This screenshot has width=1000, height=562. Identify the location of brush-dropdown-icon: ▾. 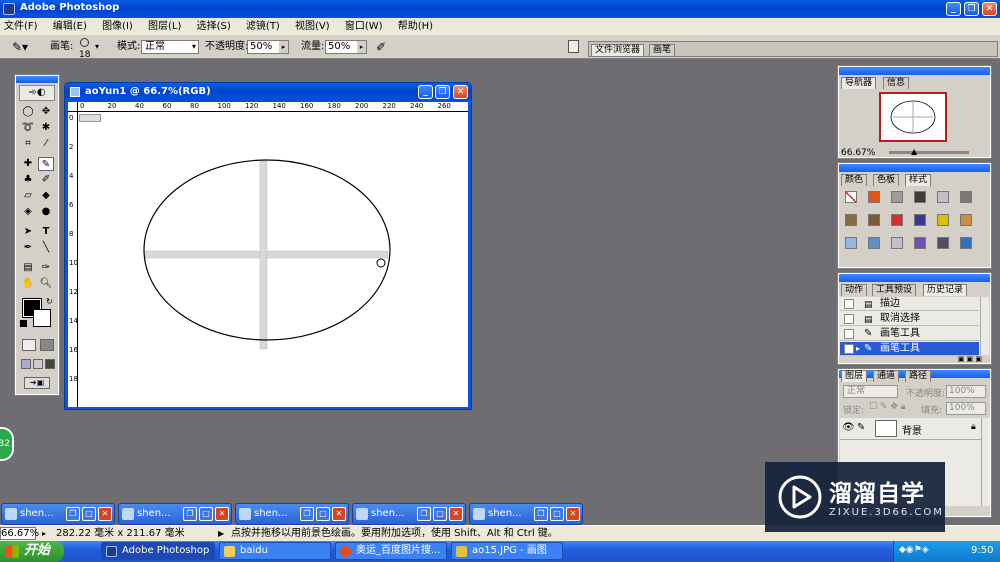
(97, 47).